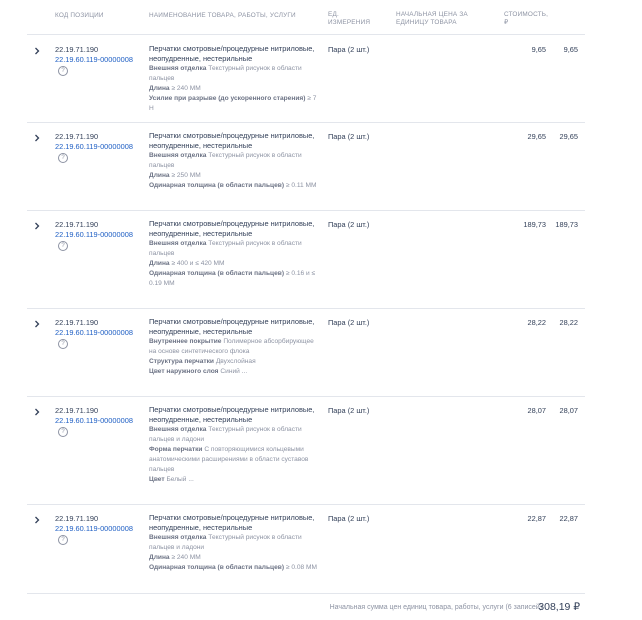 The image size is (642, 620). Describe the element at coordinates (222, 15) in the screenshot. I see `header-name: Наименование товара, работы, услуги` at that location.